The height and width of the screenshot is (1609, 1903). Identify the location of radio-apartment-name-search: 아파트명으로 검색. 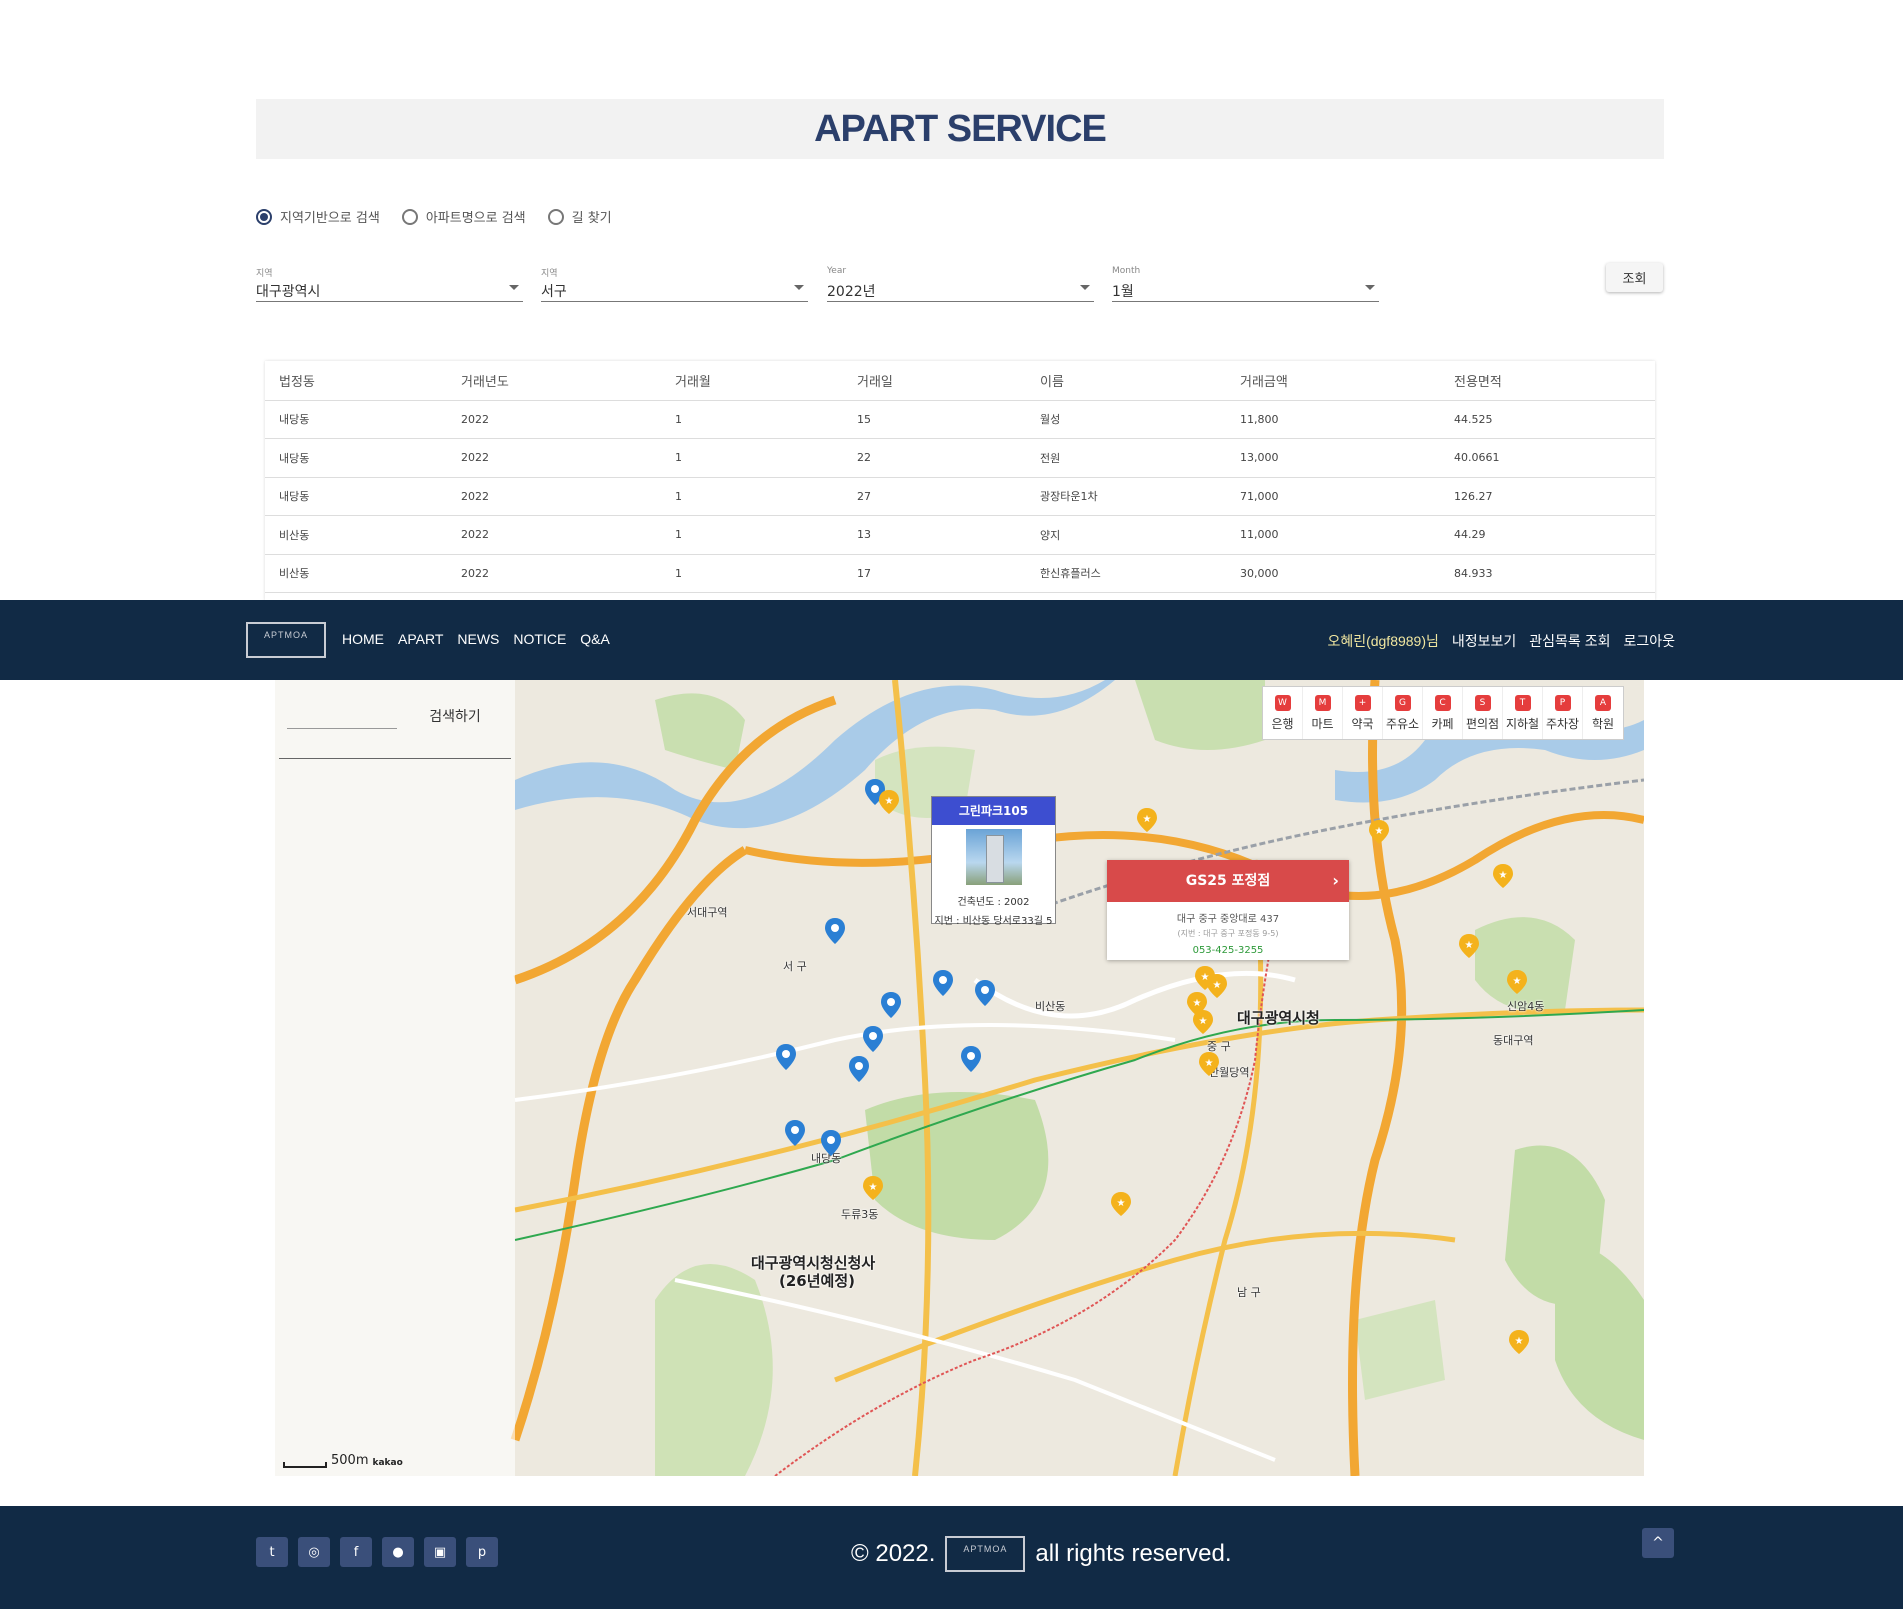
(463, 216).